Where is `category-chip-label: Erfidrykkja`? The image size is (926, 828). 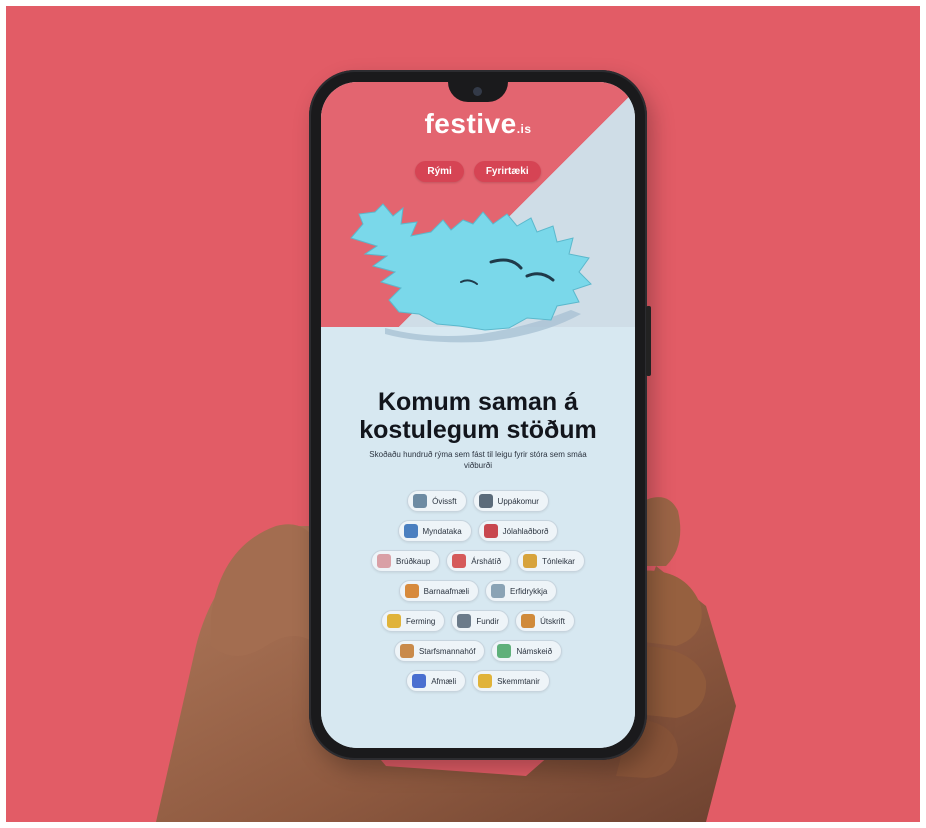
category-chip-label: Erfidrykkja is located at coordinates (529, 591).